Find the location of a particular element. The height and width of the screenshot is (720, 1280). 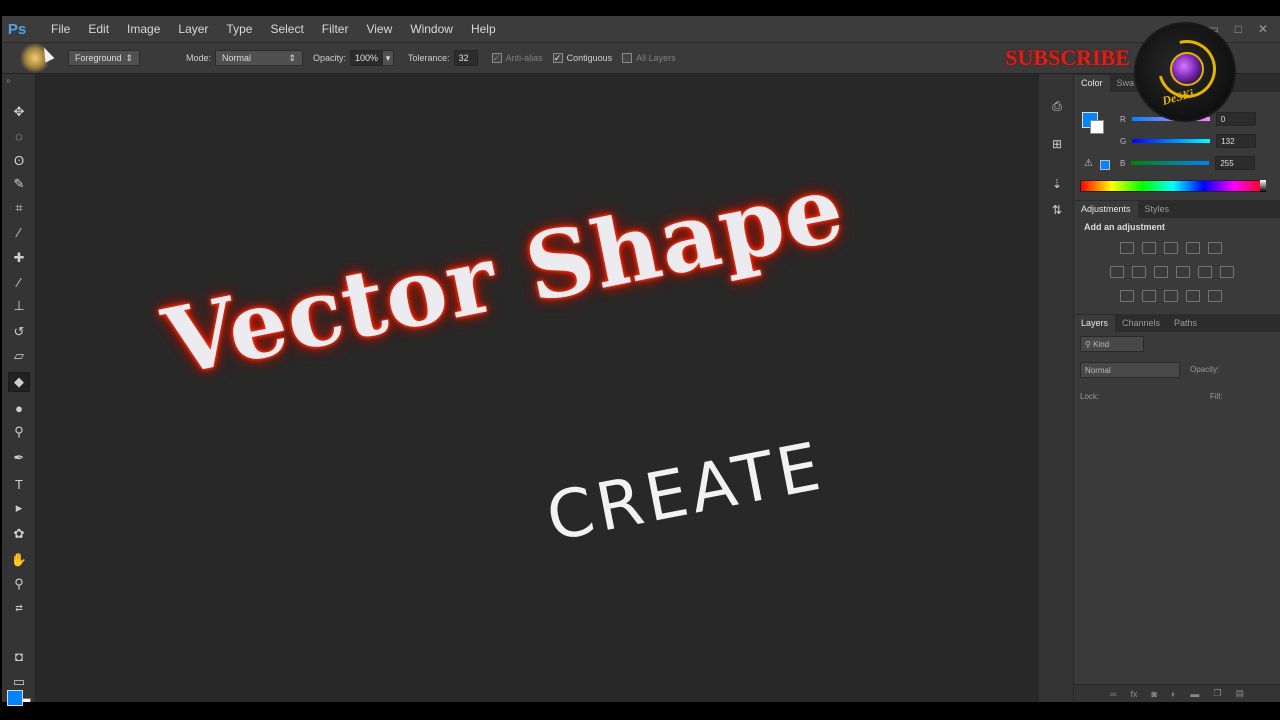

lasso-tool-icon: ʘ is located at coordinates (19, 160).